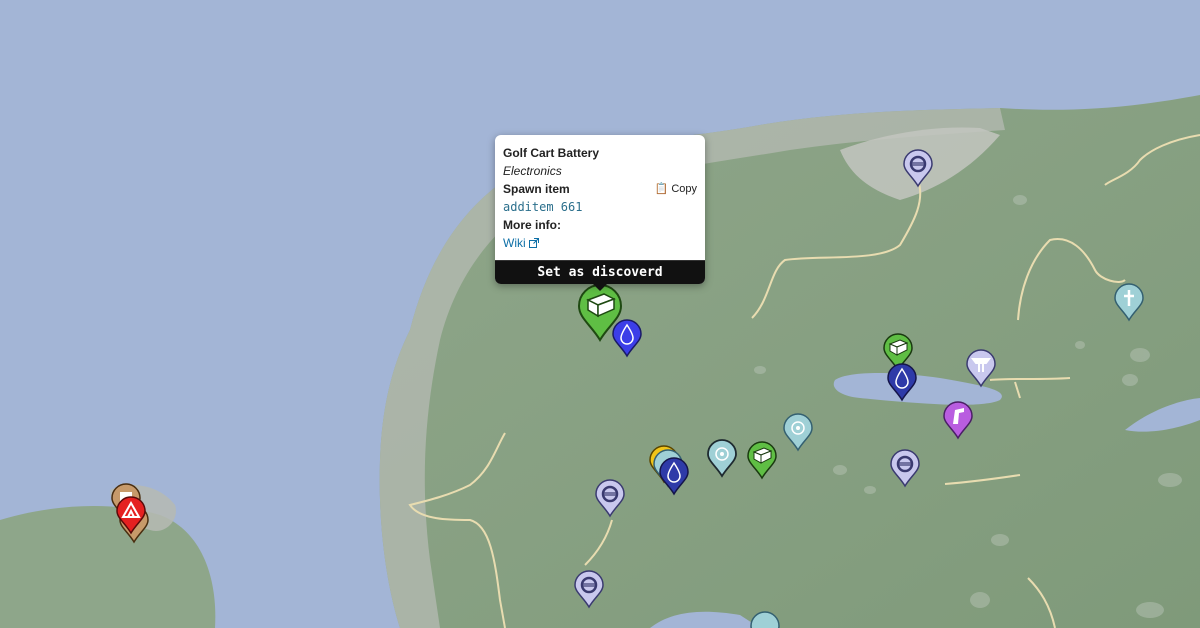 The height and width of the screenshot is (628, 1200). I want to click on wiki-link: Wiki, so click(521, 243).